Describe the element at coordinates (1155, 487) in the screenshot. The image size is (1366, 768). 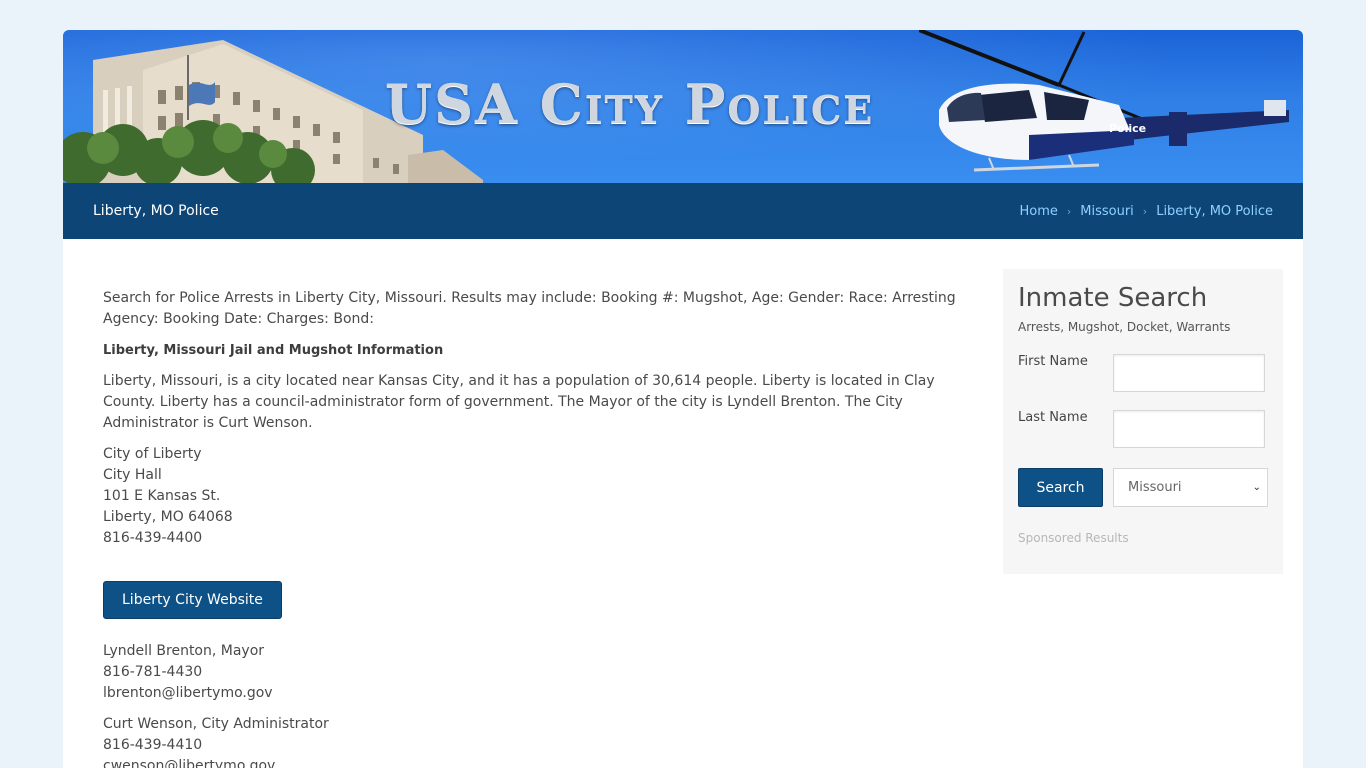
I see `state-select-value: Missouri` at that location.